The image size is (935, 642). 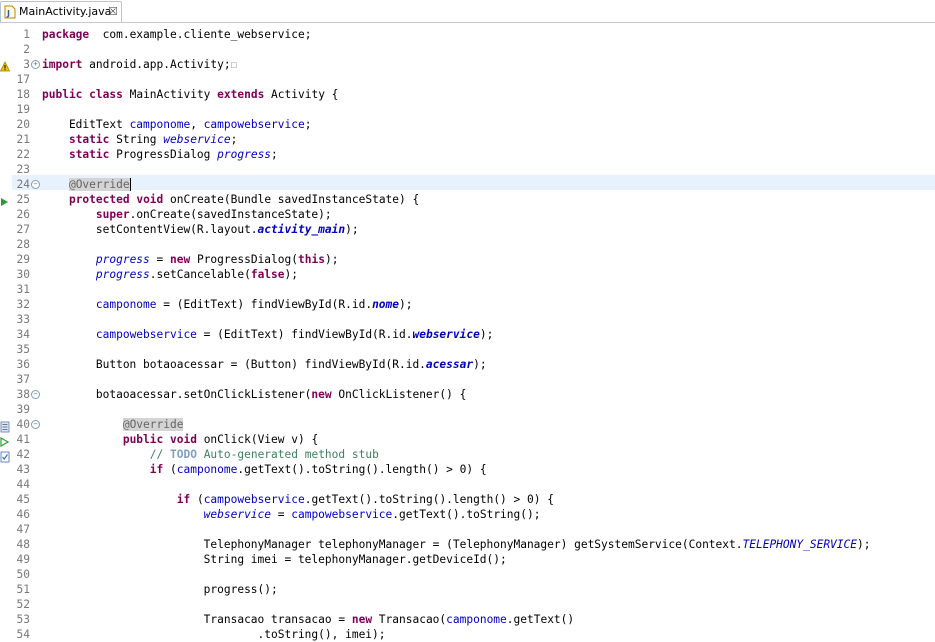 I want to click on code-text: EditText camponome, campowebservice;, so click(x=177, y=124).